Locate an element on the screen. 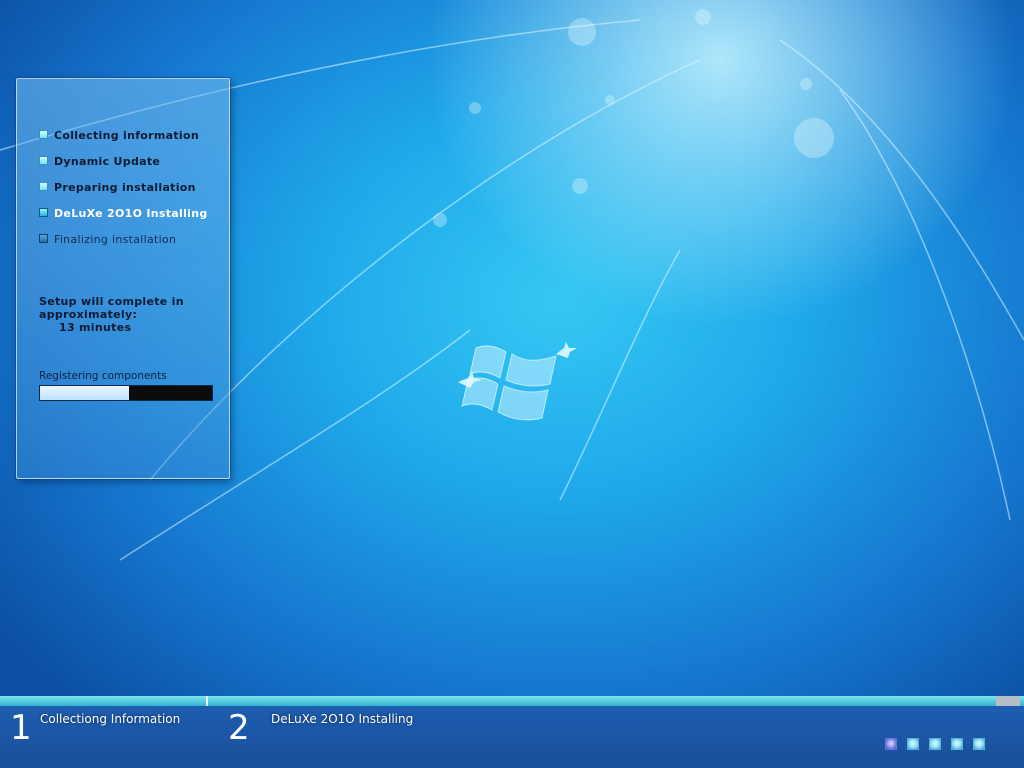 The width and height of the screenshot is (1024, 768). strip-end-cap is located at coordinates (1008, 701).